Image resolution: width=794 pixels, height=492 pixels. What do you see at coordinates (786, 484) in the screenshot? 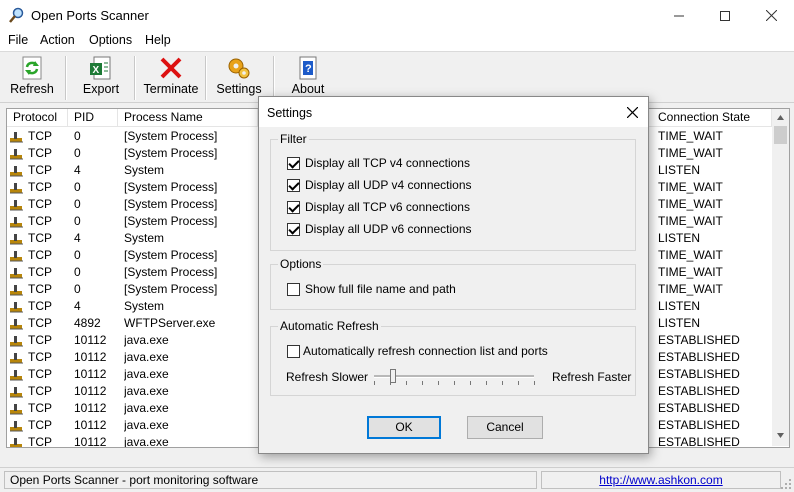
I see `resize-grip-icon` at bounding box center [786, 484].